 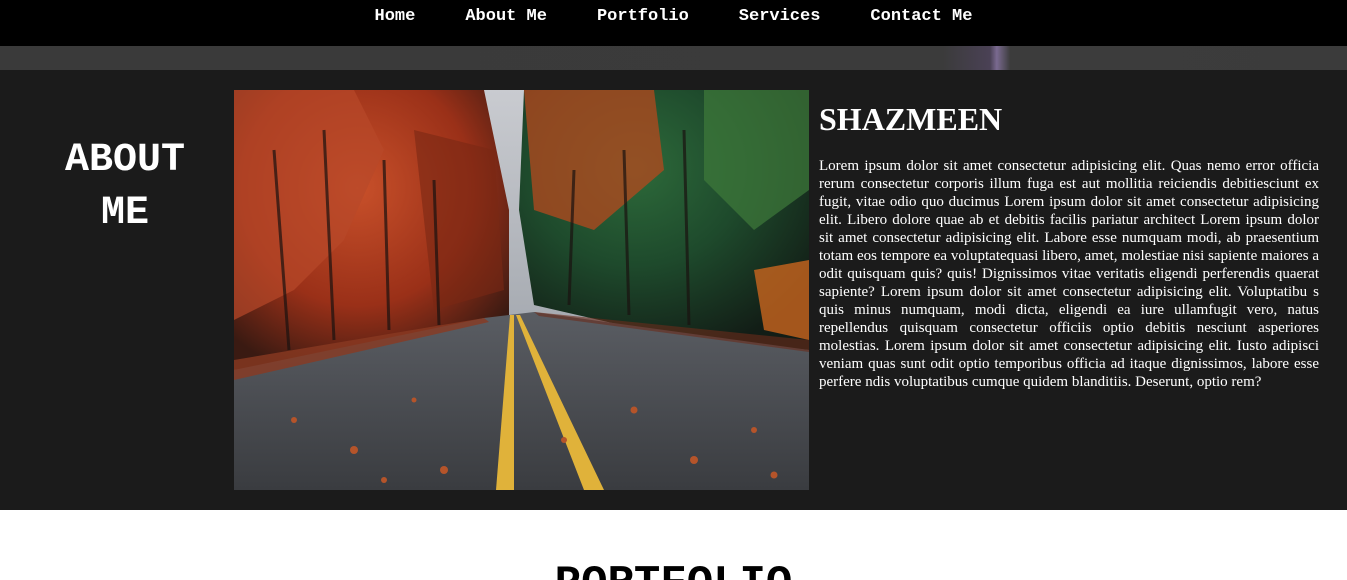 What do you see at coordinates (673, 58) in the screenshot?
I see `hero-image-strip` at bounding box center [673, 58].